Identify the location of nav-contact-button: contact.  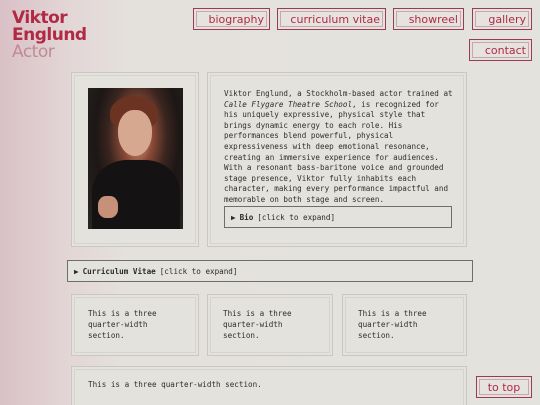
(500, 50).